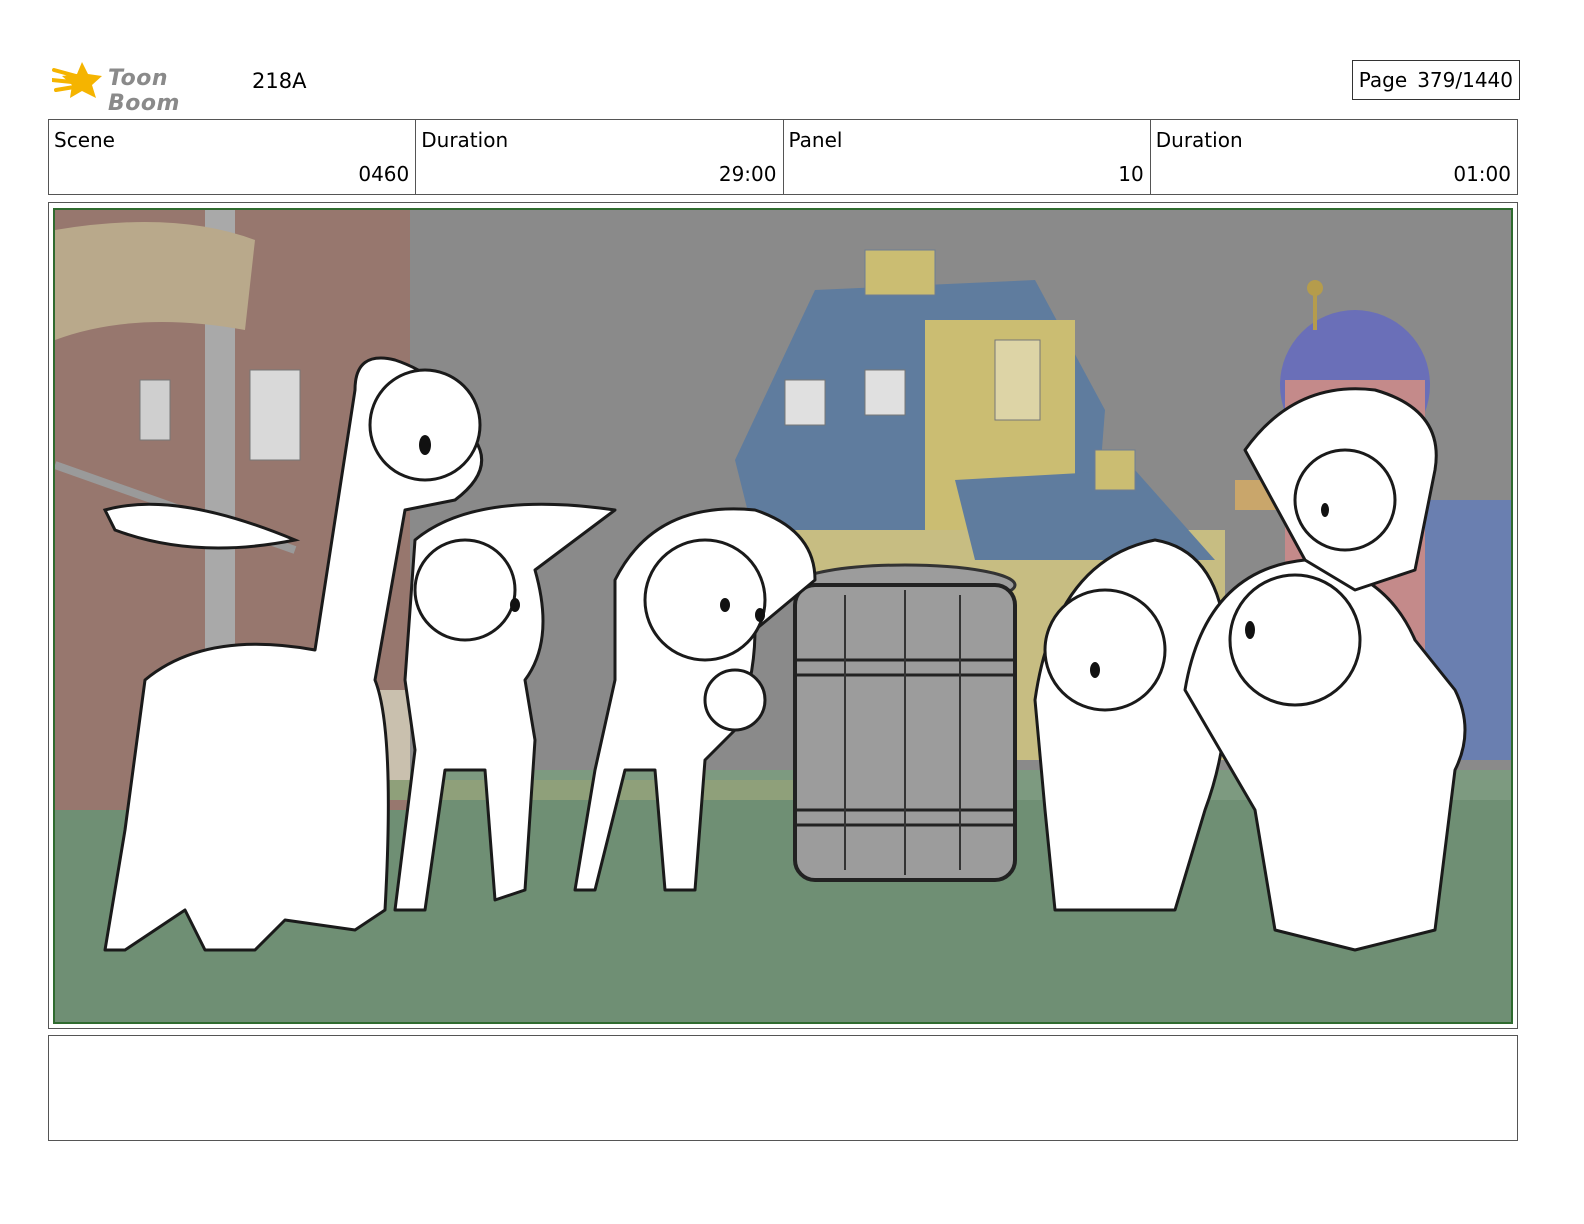  Describe the element at coordinates (233, 157) in the screenshot. I see `scene-cell: Scene 0460` at that location.